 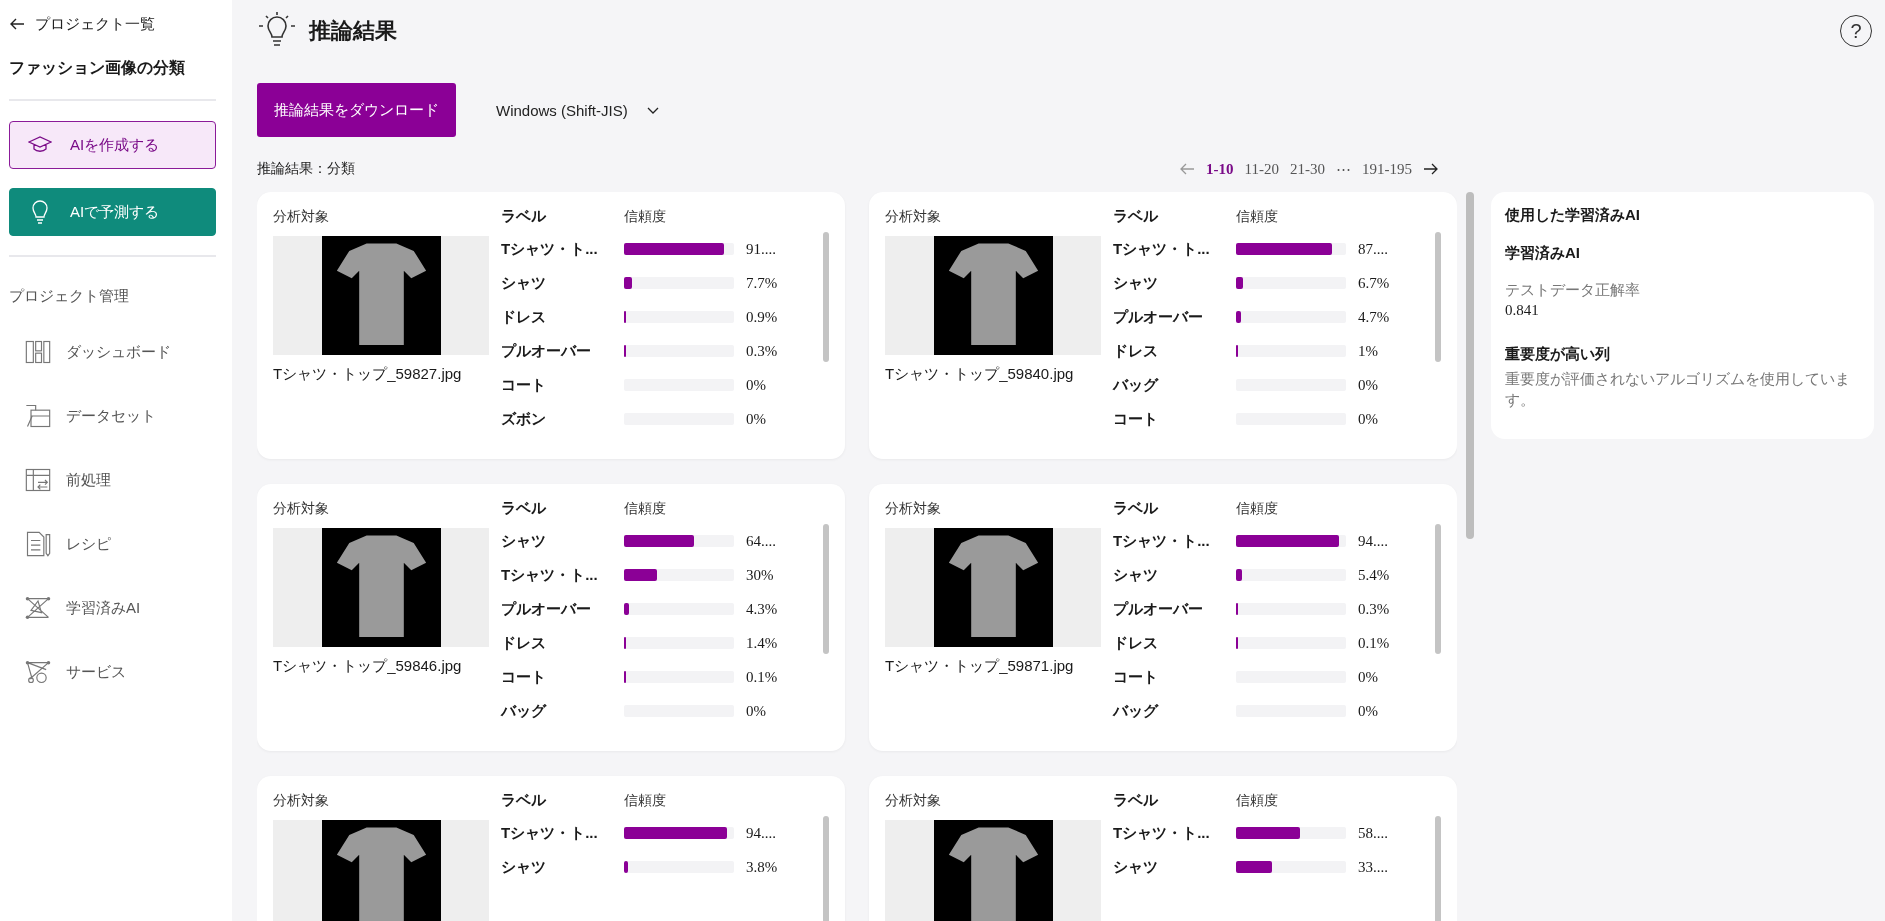 I want to click on page-title: 推論結果, so click(x=353, y=31).